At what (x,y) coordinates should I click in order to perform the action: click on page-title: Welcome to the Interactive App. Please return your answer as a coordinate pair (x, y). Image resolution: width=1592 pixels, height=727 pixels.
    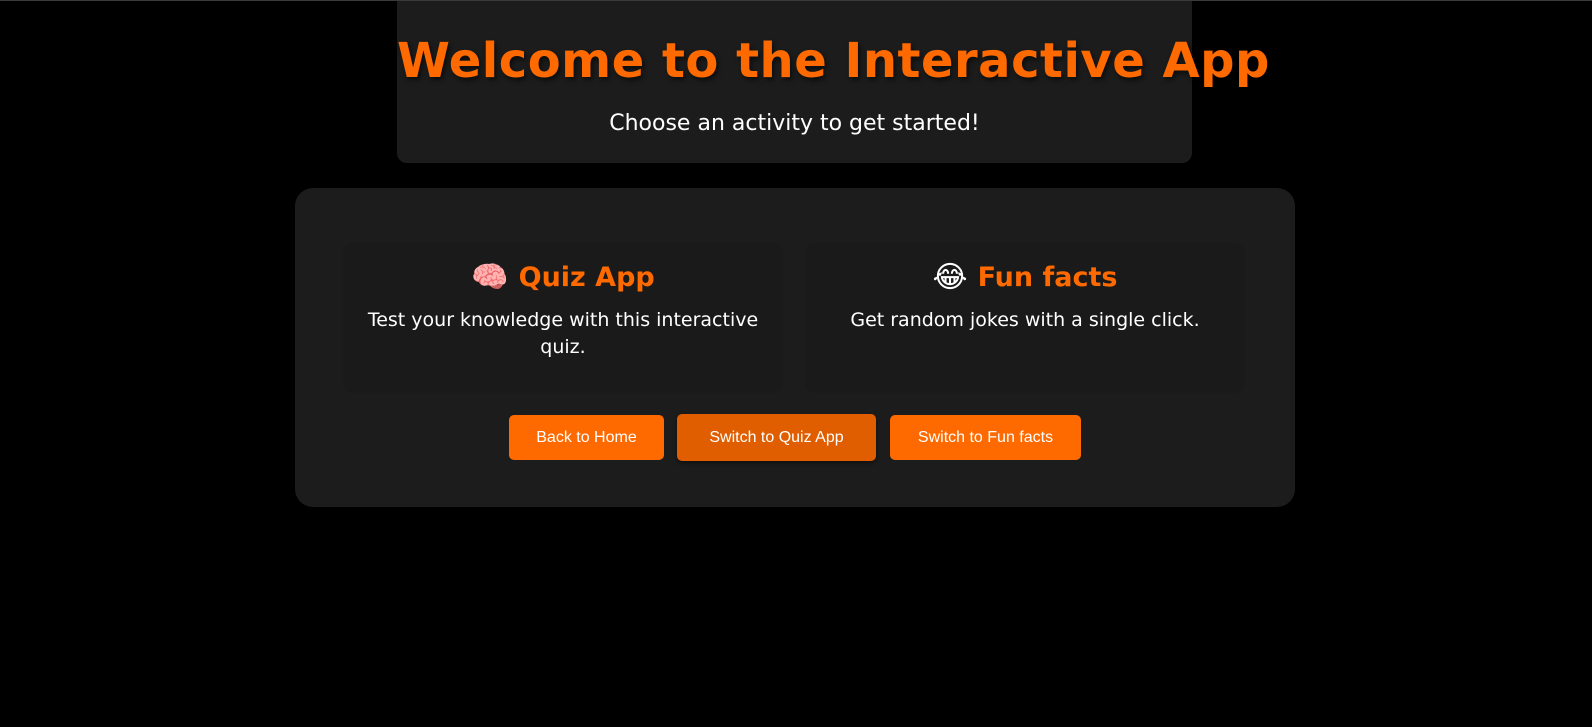
    Looking at the image, I should click on (833, 61).